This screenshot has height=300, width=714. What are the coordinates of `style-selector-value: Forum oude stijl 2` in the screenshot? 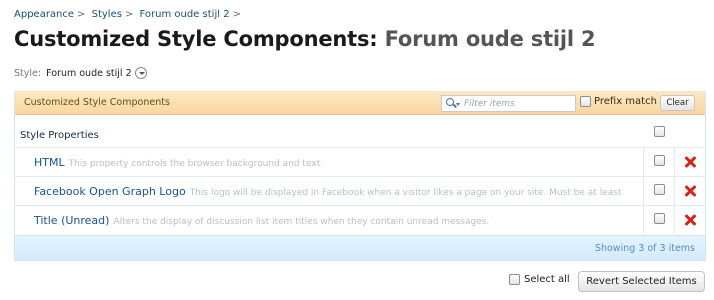 It's located at (89, 73).